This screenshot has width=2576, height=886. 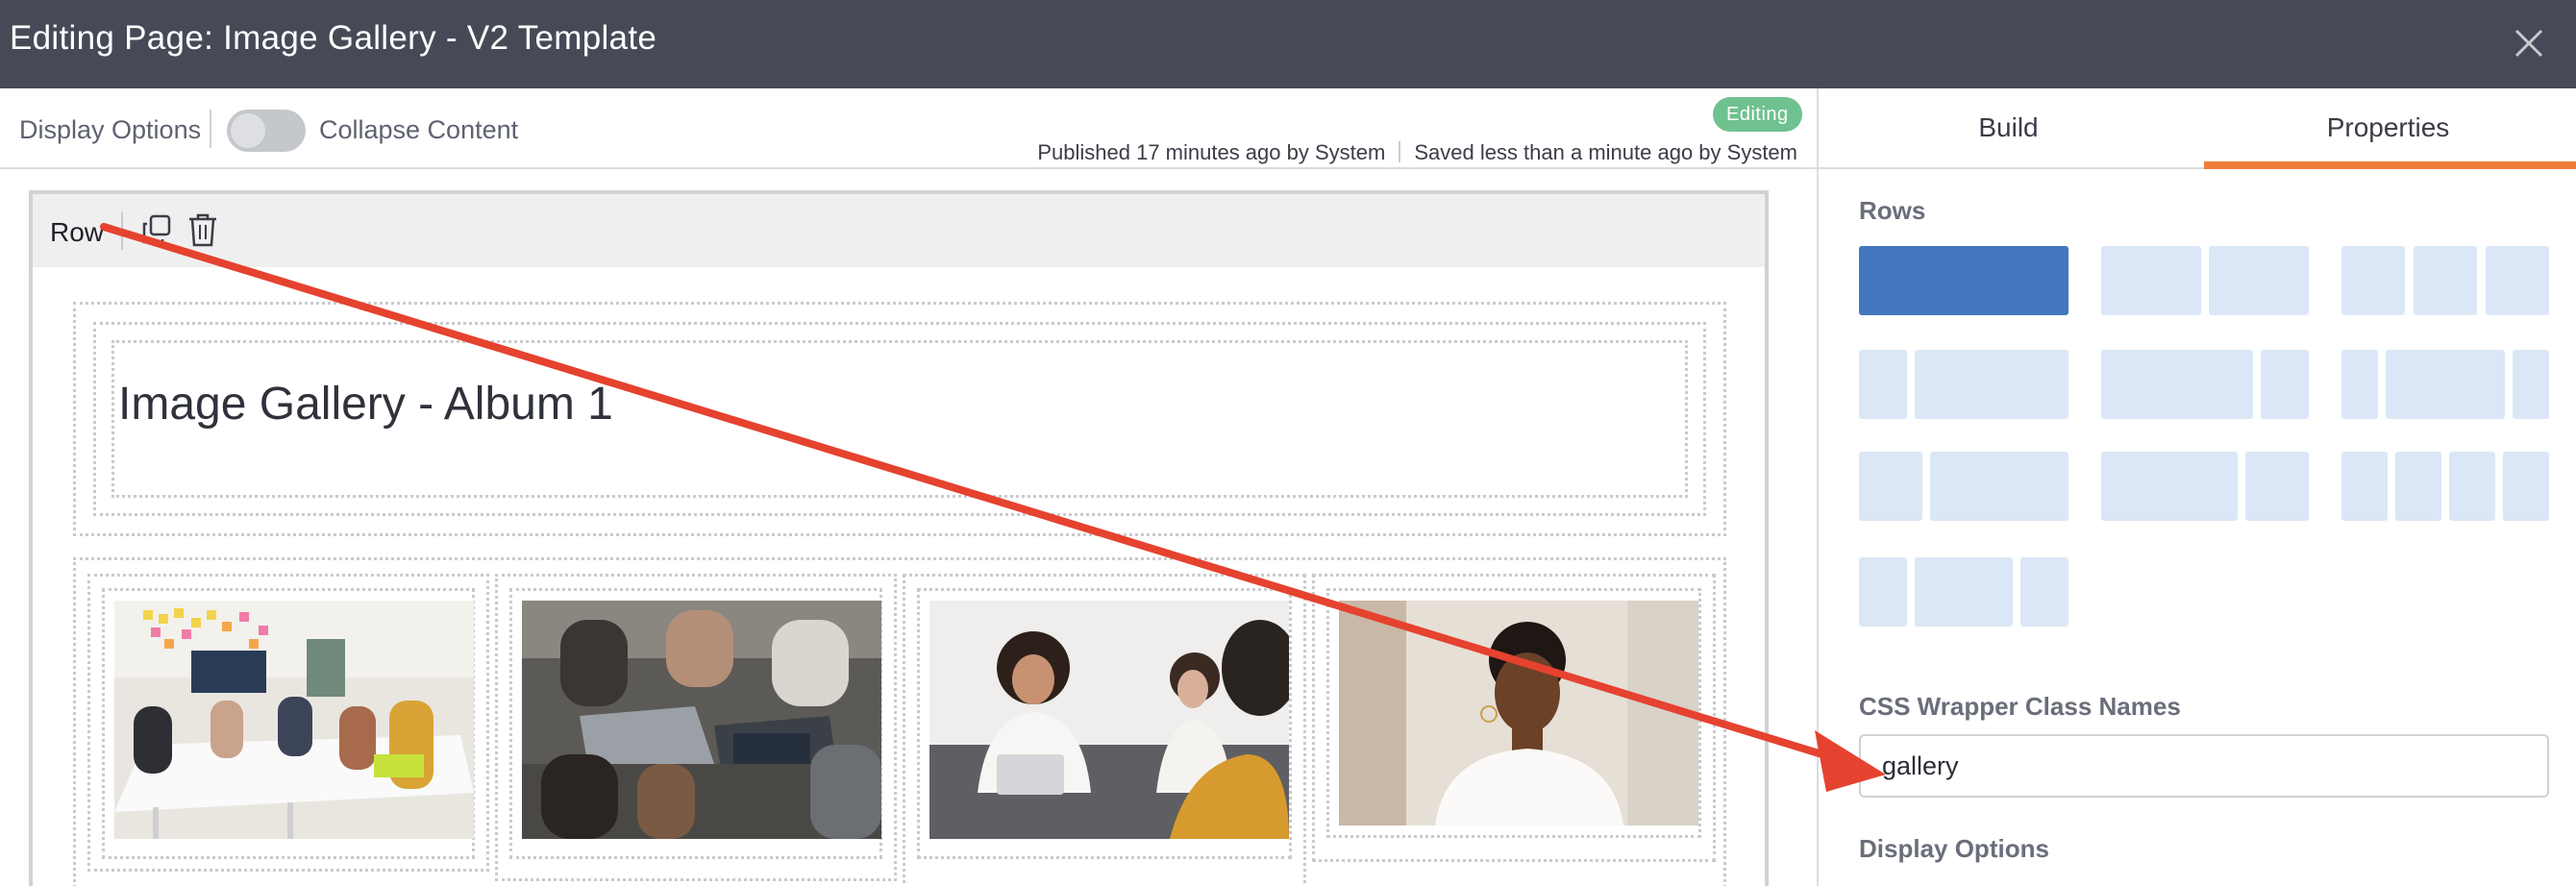 I want to click on tab-build: Build, so click(x=2009, y=128).